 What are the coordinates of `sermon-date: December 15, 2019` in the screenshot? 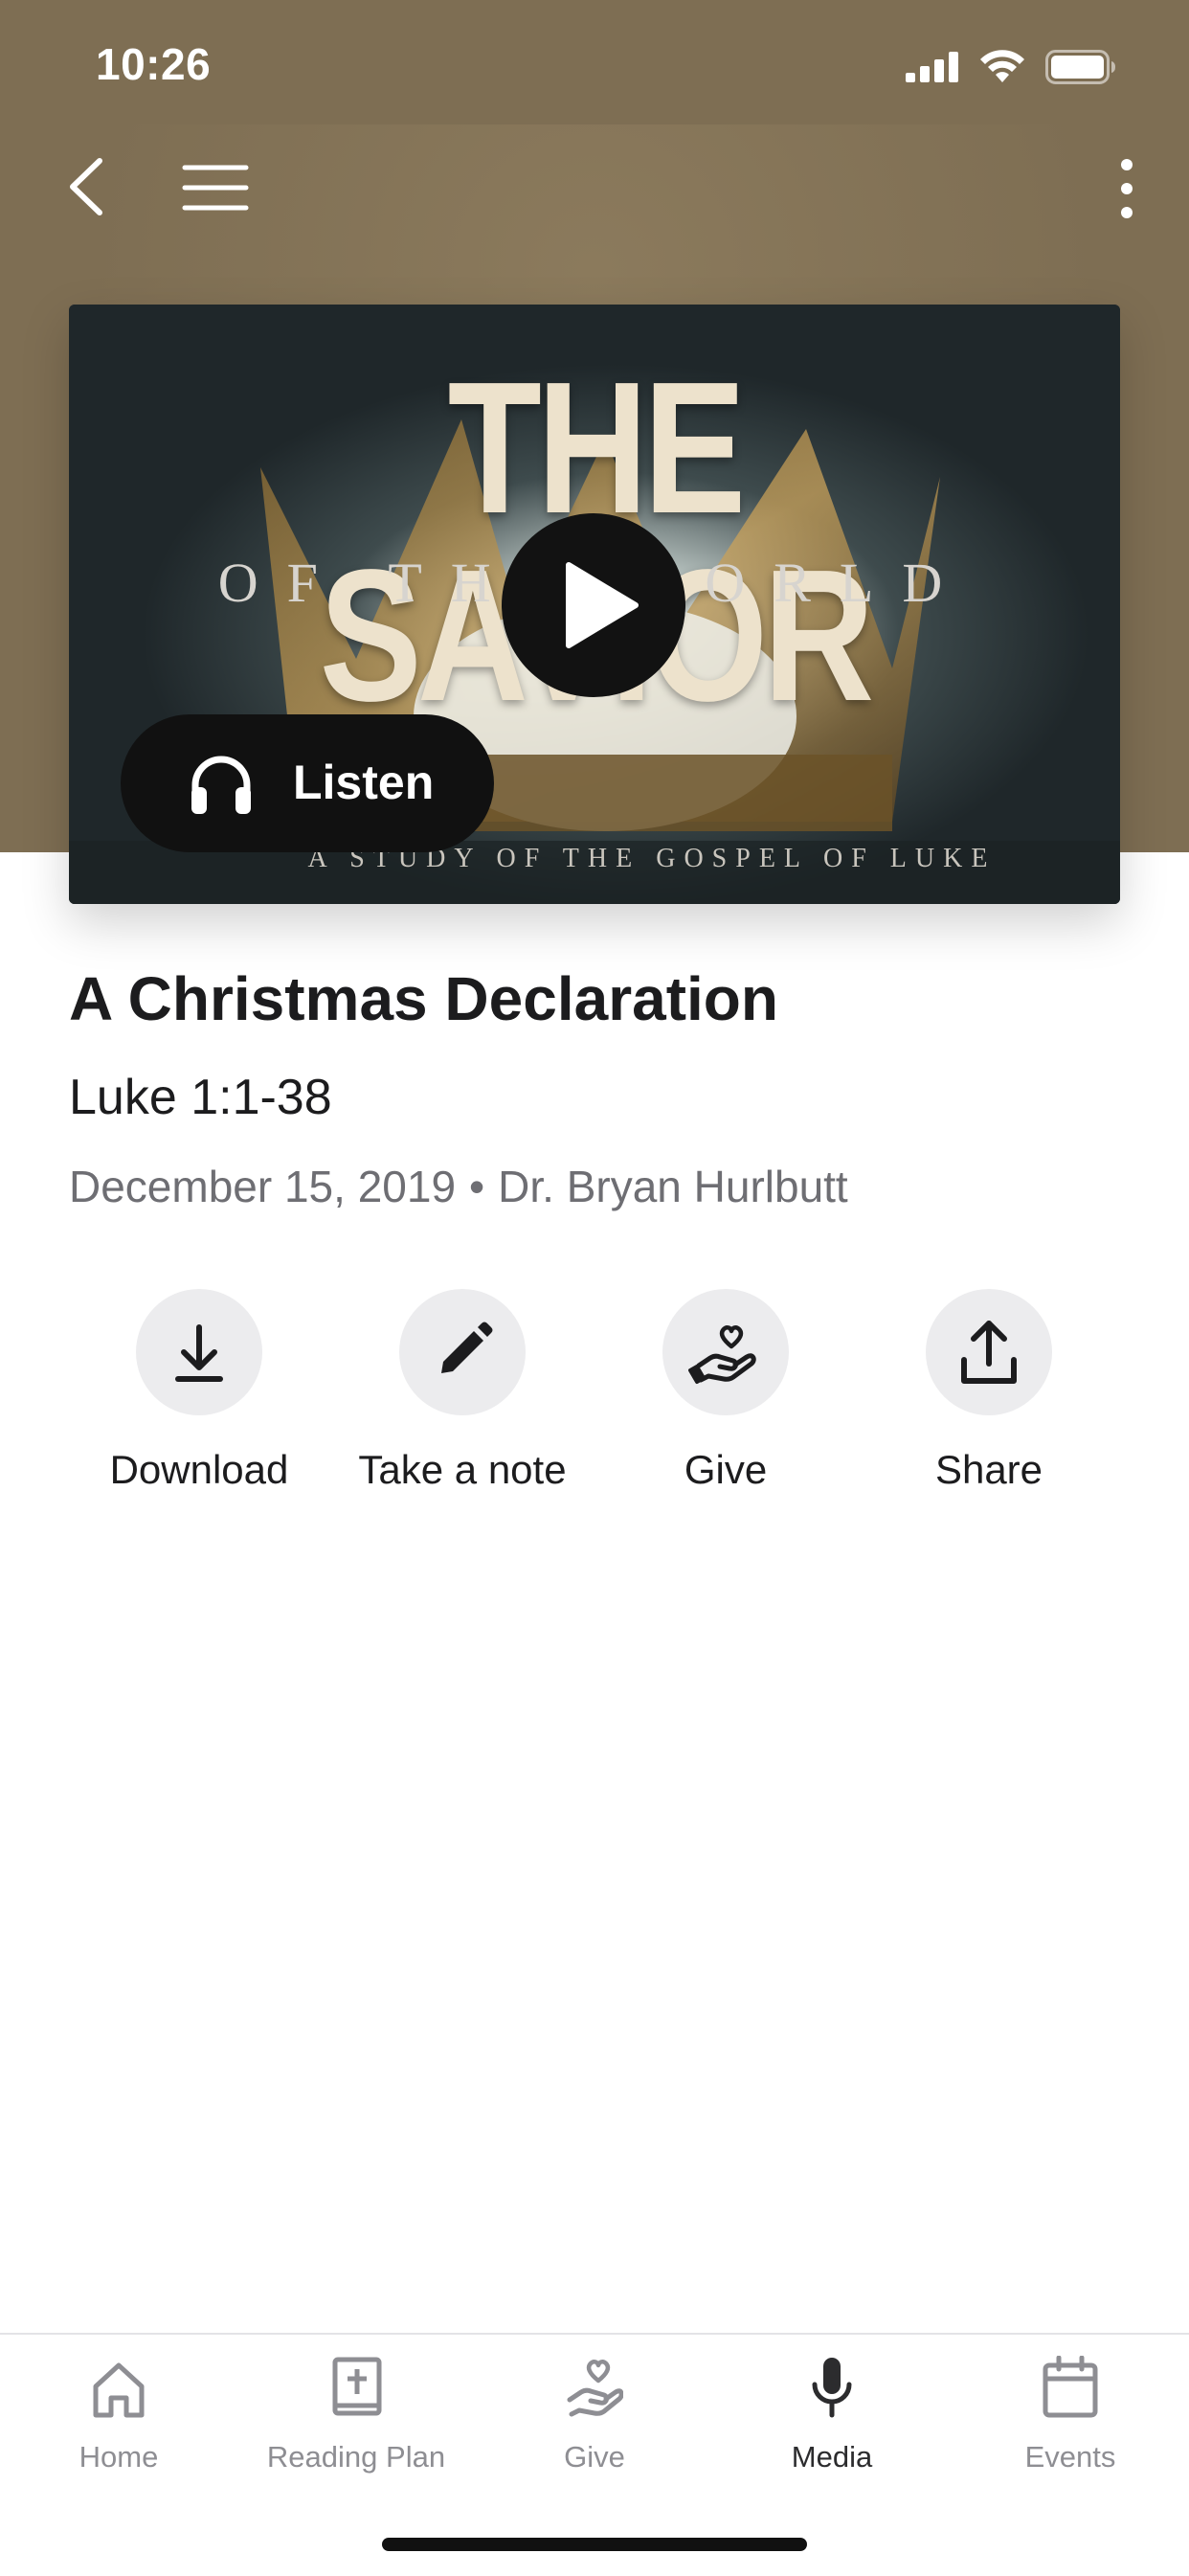 It's located at (263, 1186).